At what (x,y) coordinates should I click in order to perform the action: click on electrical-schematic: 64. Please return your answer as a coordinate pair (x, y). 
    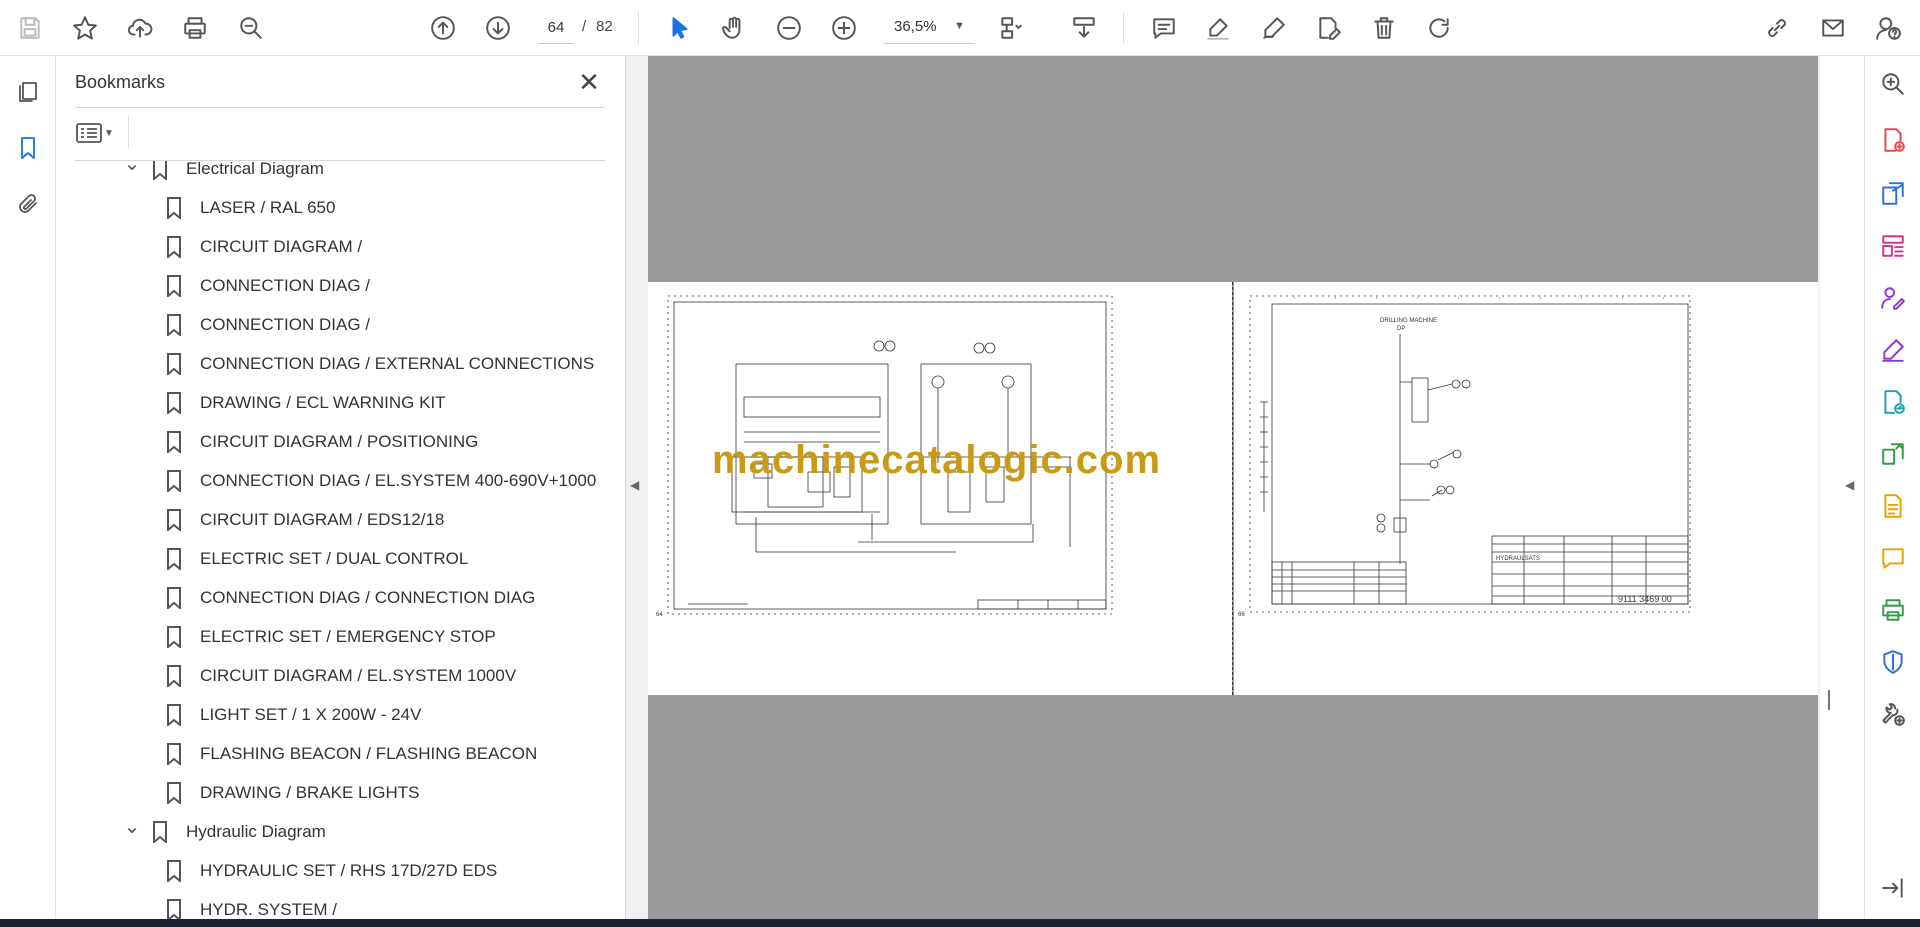
    Looking at the image, I should click on (884, 456).